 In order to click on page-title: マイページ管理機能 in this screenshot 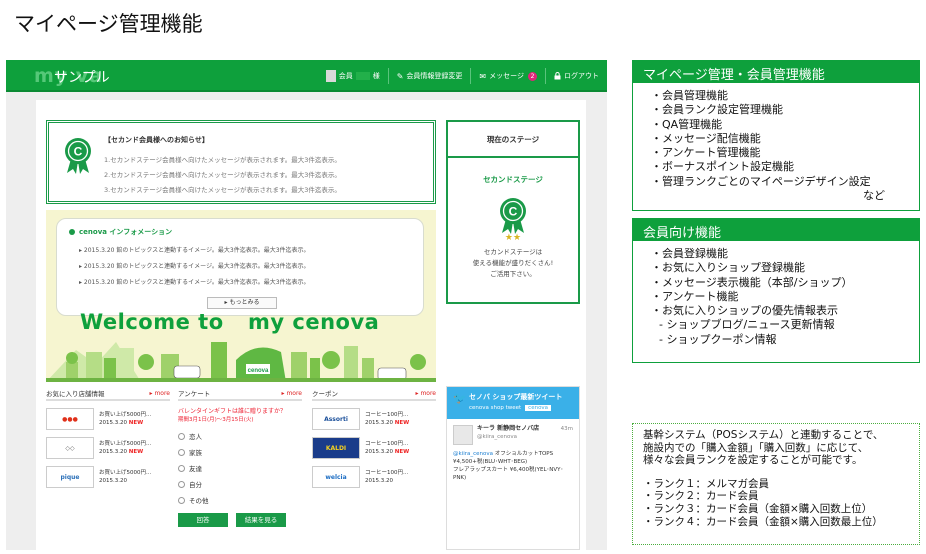, I will do `click(108, 24)`.